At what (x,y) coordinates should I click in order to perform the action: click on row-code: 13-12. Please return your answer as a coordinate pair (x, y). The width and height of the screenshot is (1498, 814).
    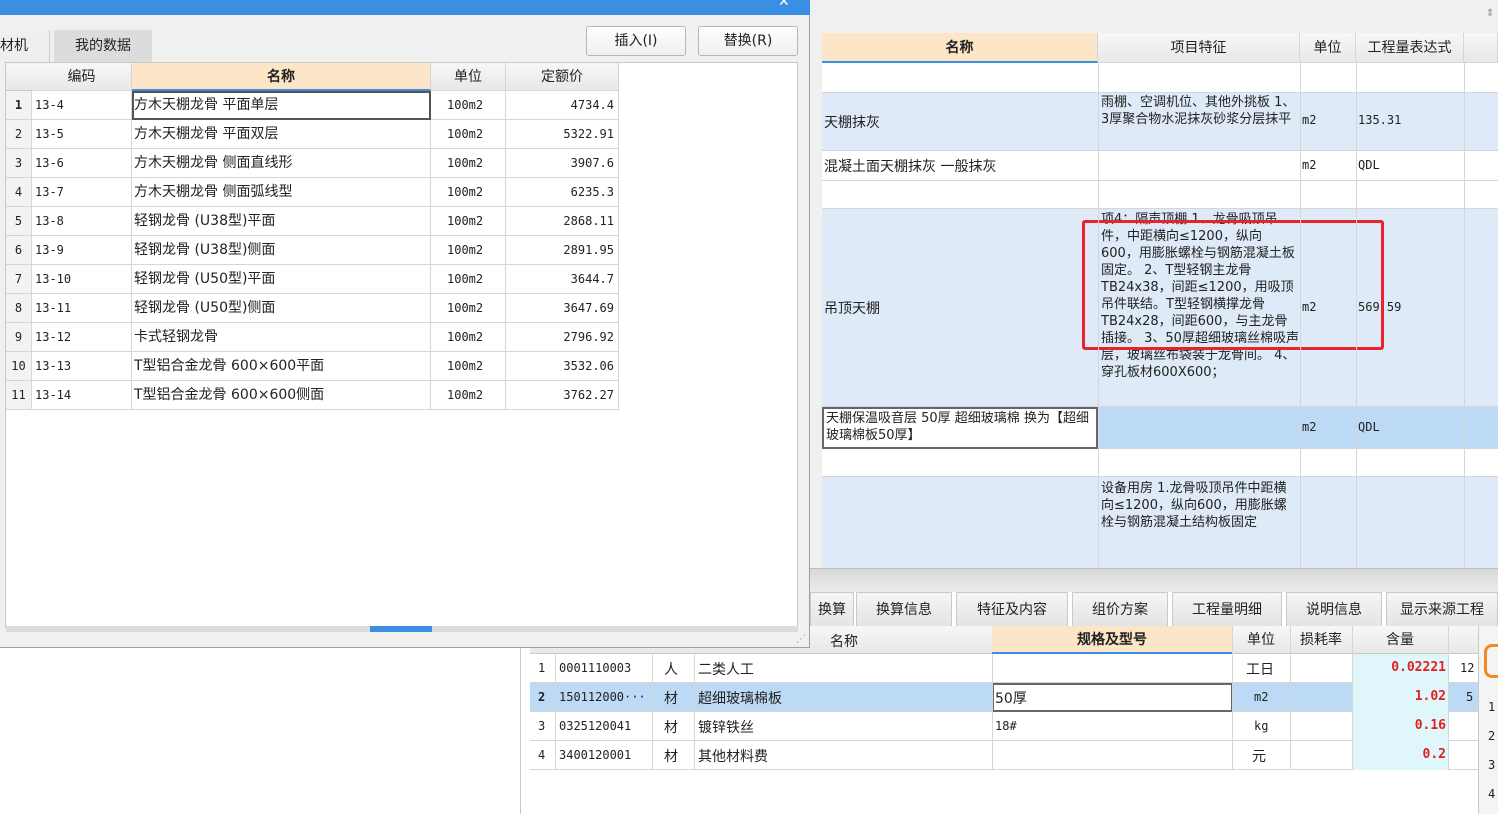
    Looking at the image, I should click on (82, 337).